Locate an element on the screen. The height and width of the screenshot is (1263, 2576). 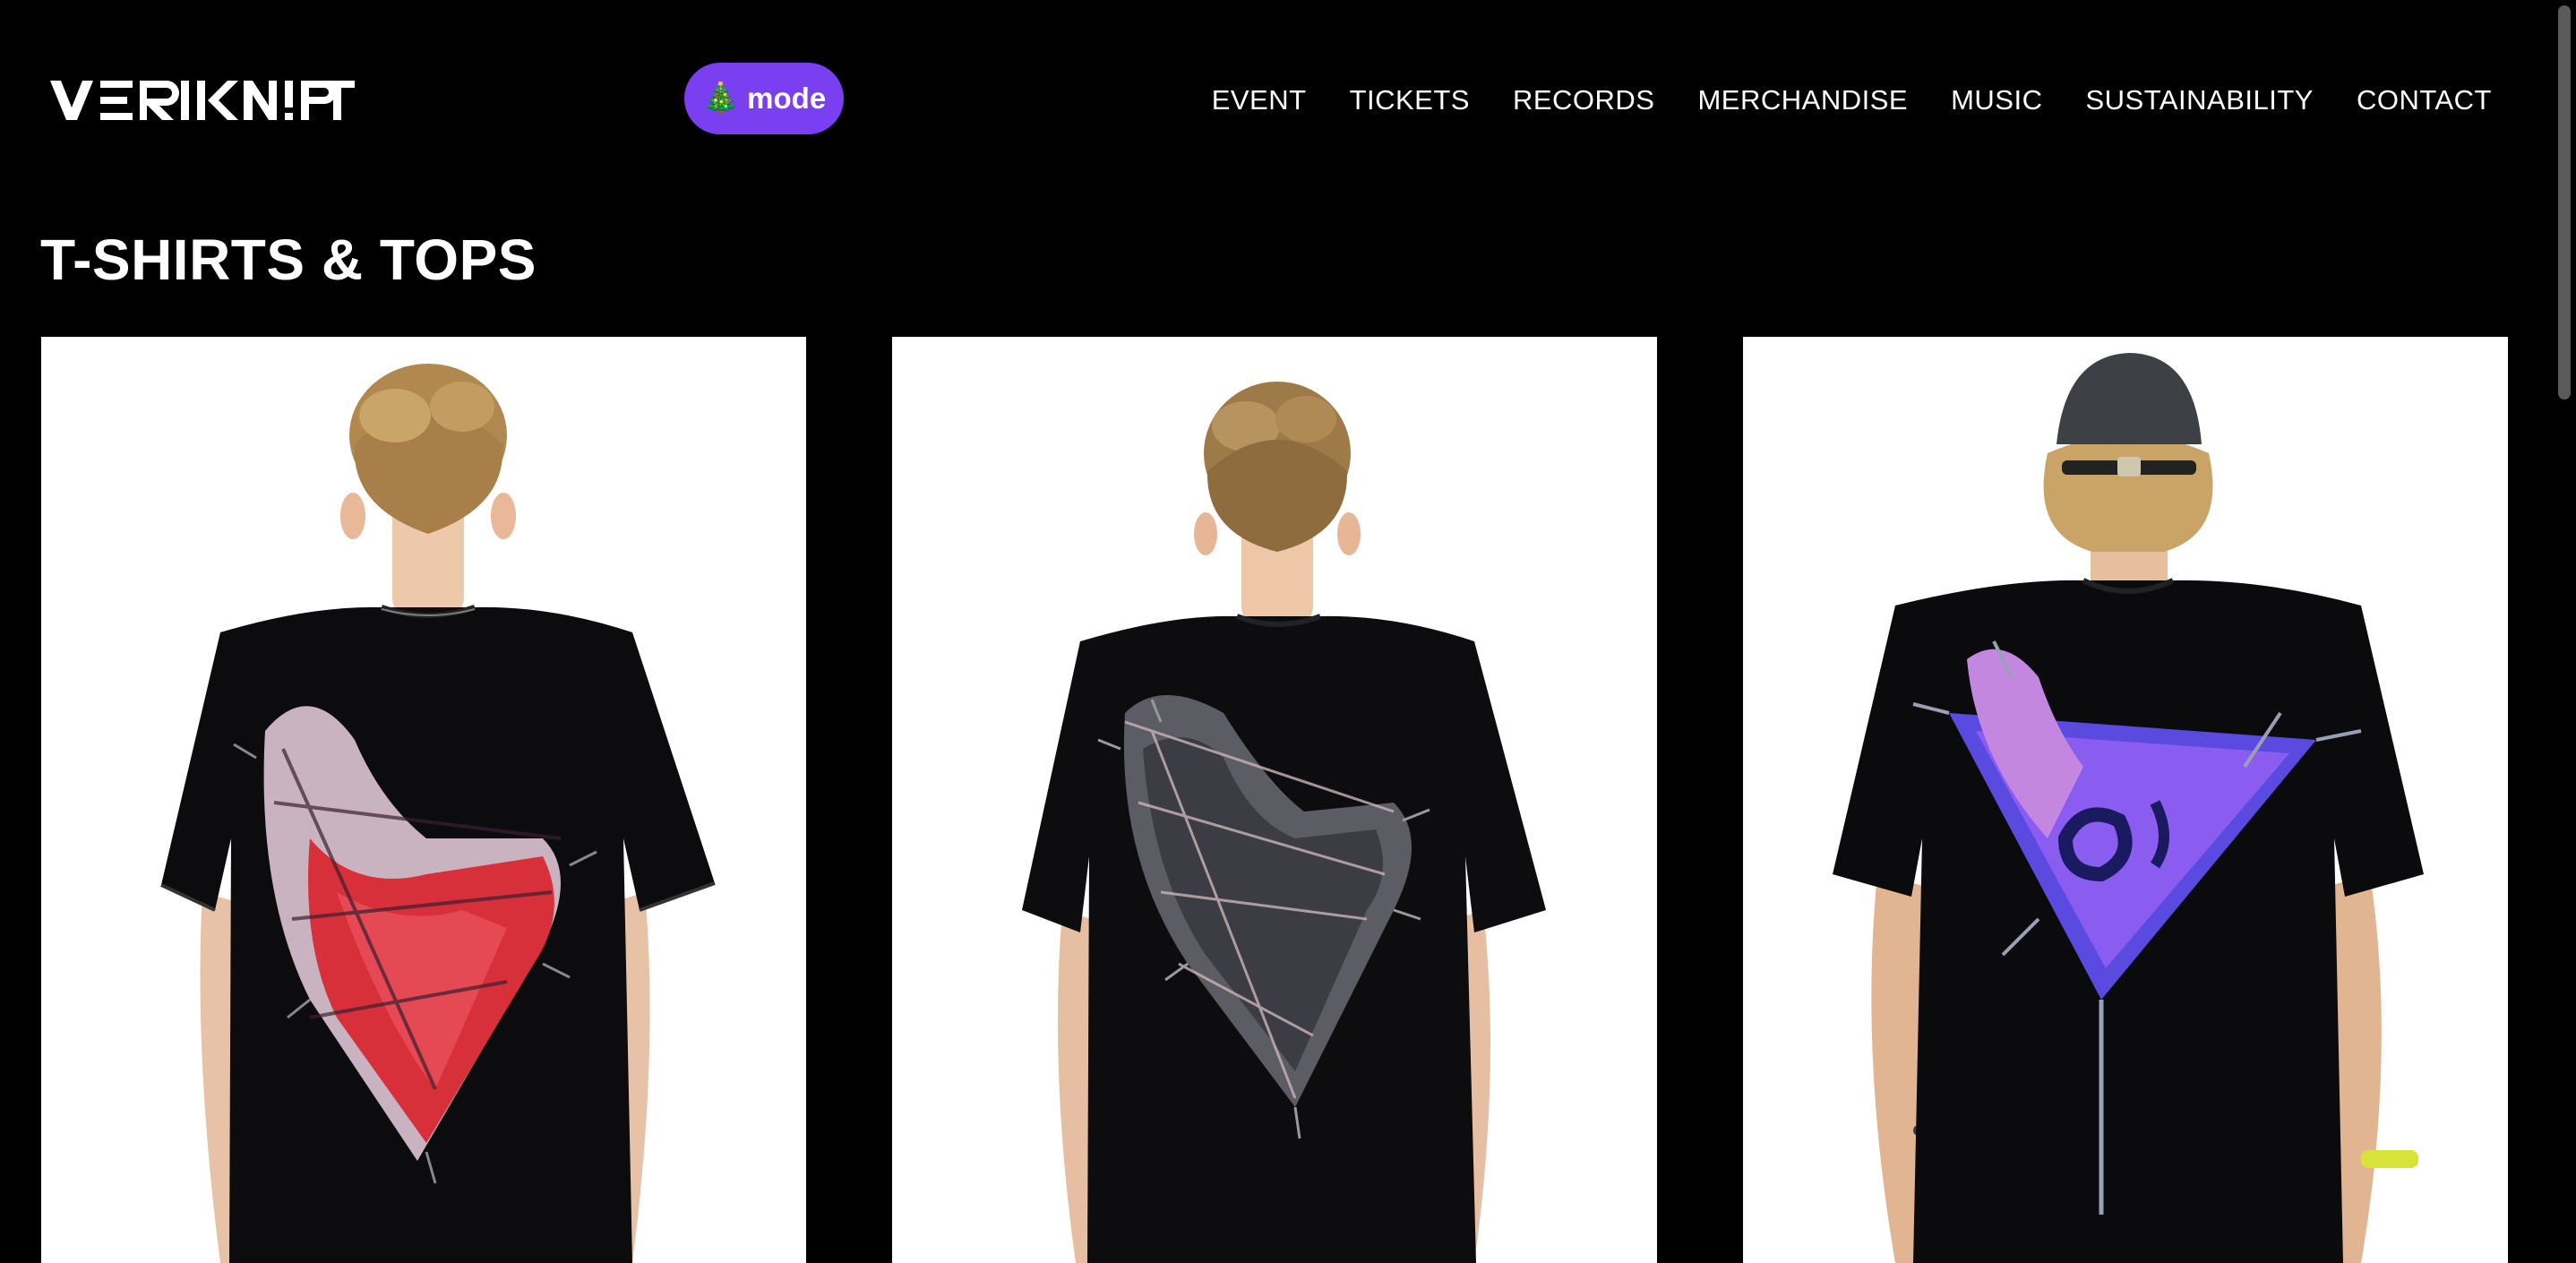
nav-item-tickets: TICKETS is located at coordinates (1410, 100).